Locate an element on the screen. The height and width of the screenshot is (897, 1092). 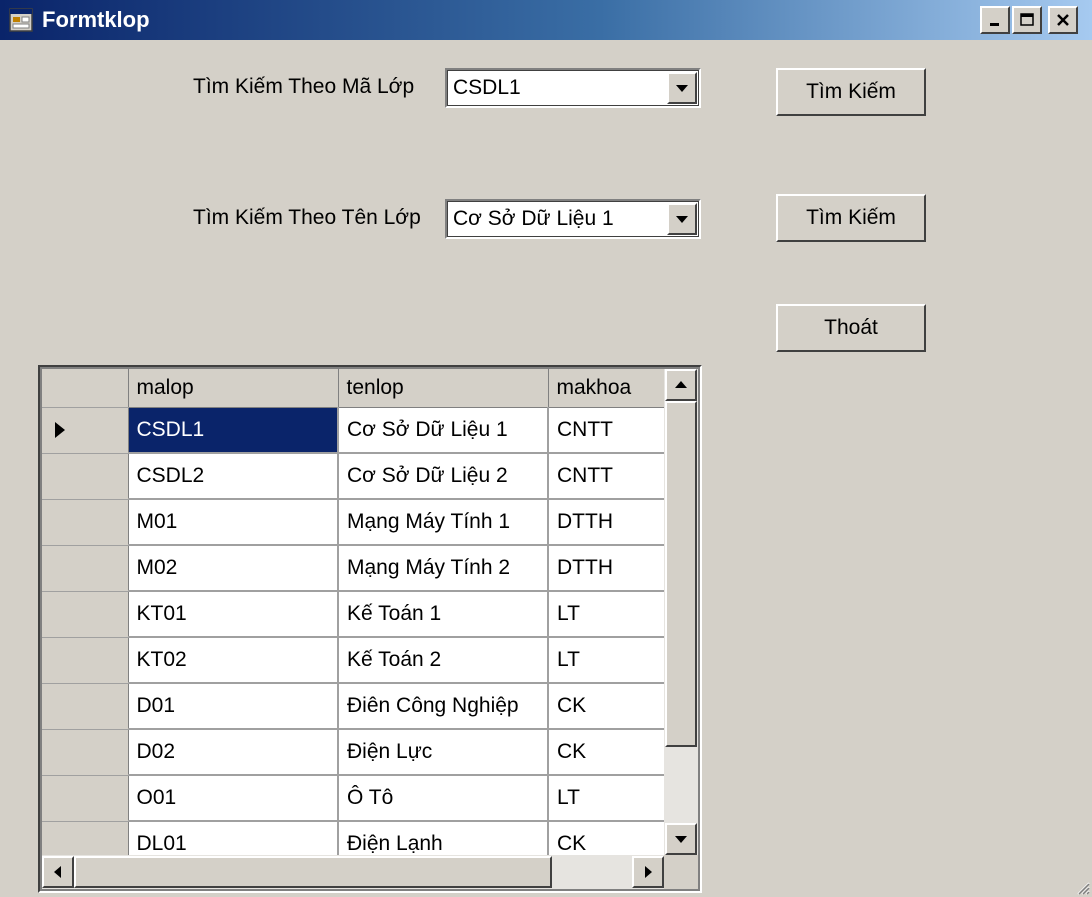
class-code-combobox: CSDL1 is located at coordinates (573, 88).